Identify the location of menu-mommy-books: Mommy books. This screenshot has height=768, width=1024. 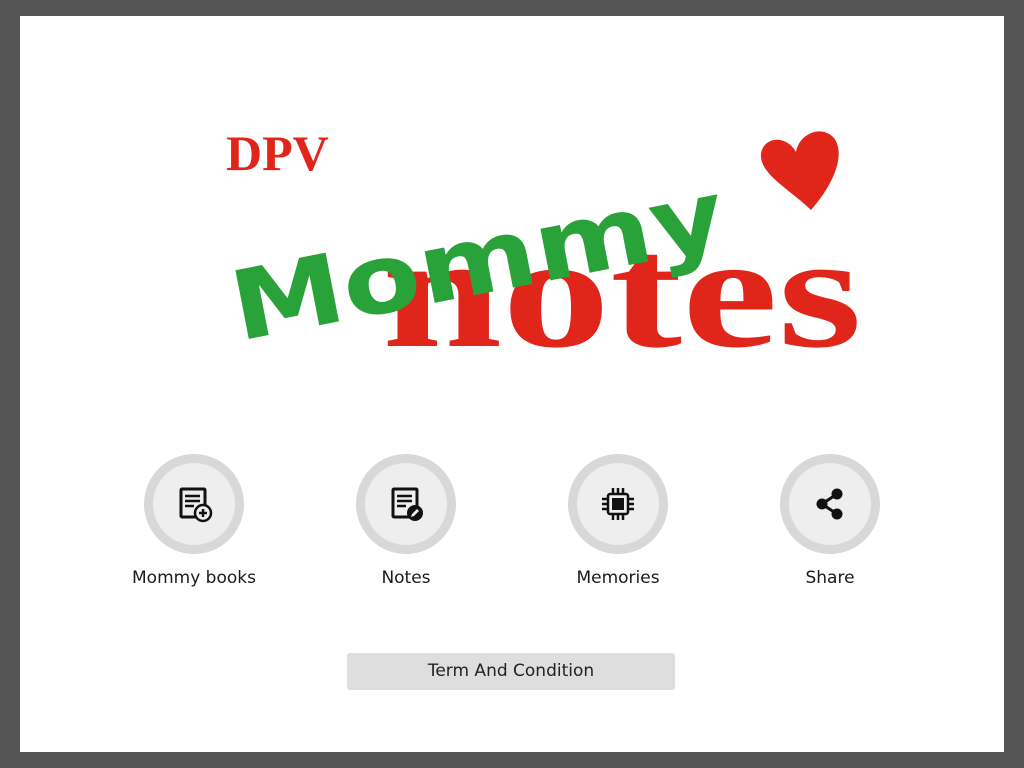
(194, 529).